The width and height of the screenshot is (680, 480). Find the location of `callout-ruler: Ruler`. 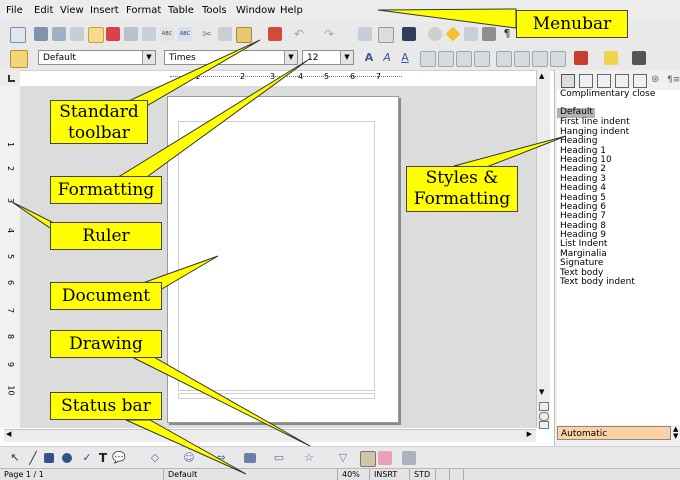

callout-ruler: Ruler is located at coordinates (106, 236).